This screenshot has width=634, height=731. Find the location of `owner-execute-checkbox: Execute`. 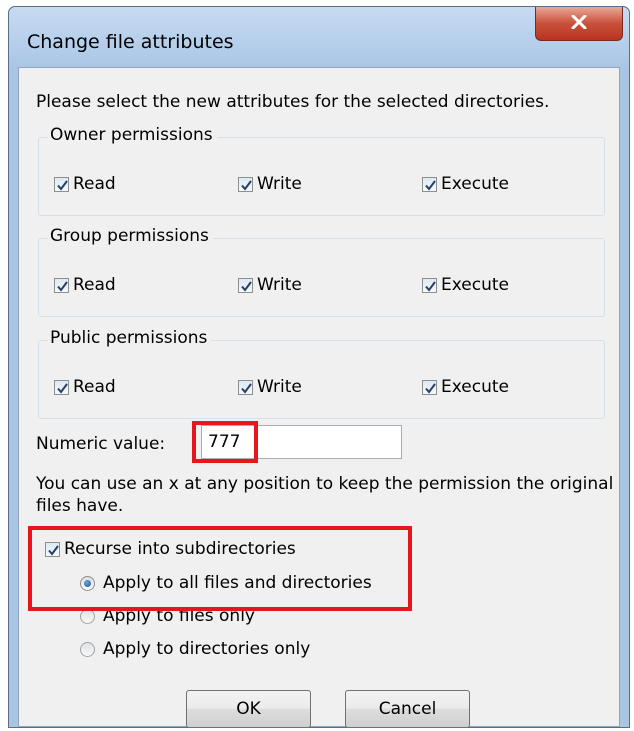

owner-execute-checkbox: Execute is located at coordinates (465, 184).